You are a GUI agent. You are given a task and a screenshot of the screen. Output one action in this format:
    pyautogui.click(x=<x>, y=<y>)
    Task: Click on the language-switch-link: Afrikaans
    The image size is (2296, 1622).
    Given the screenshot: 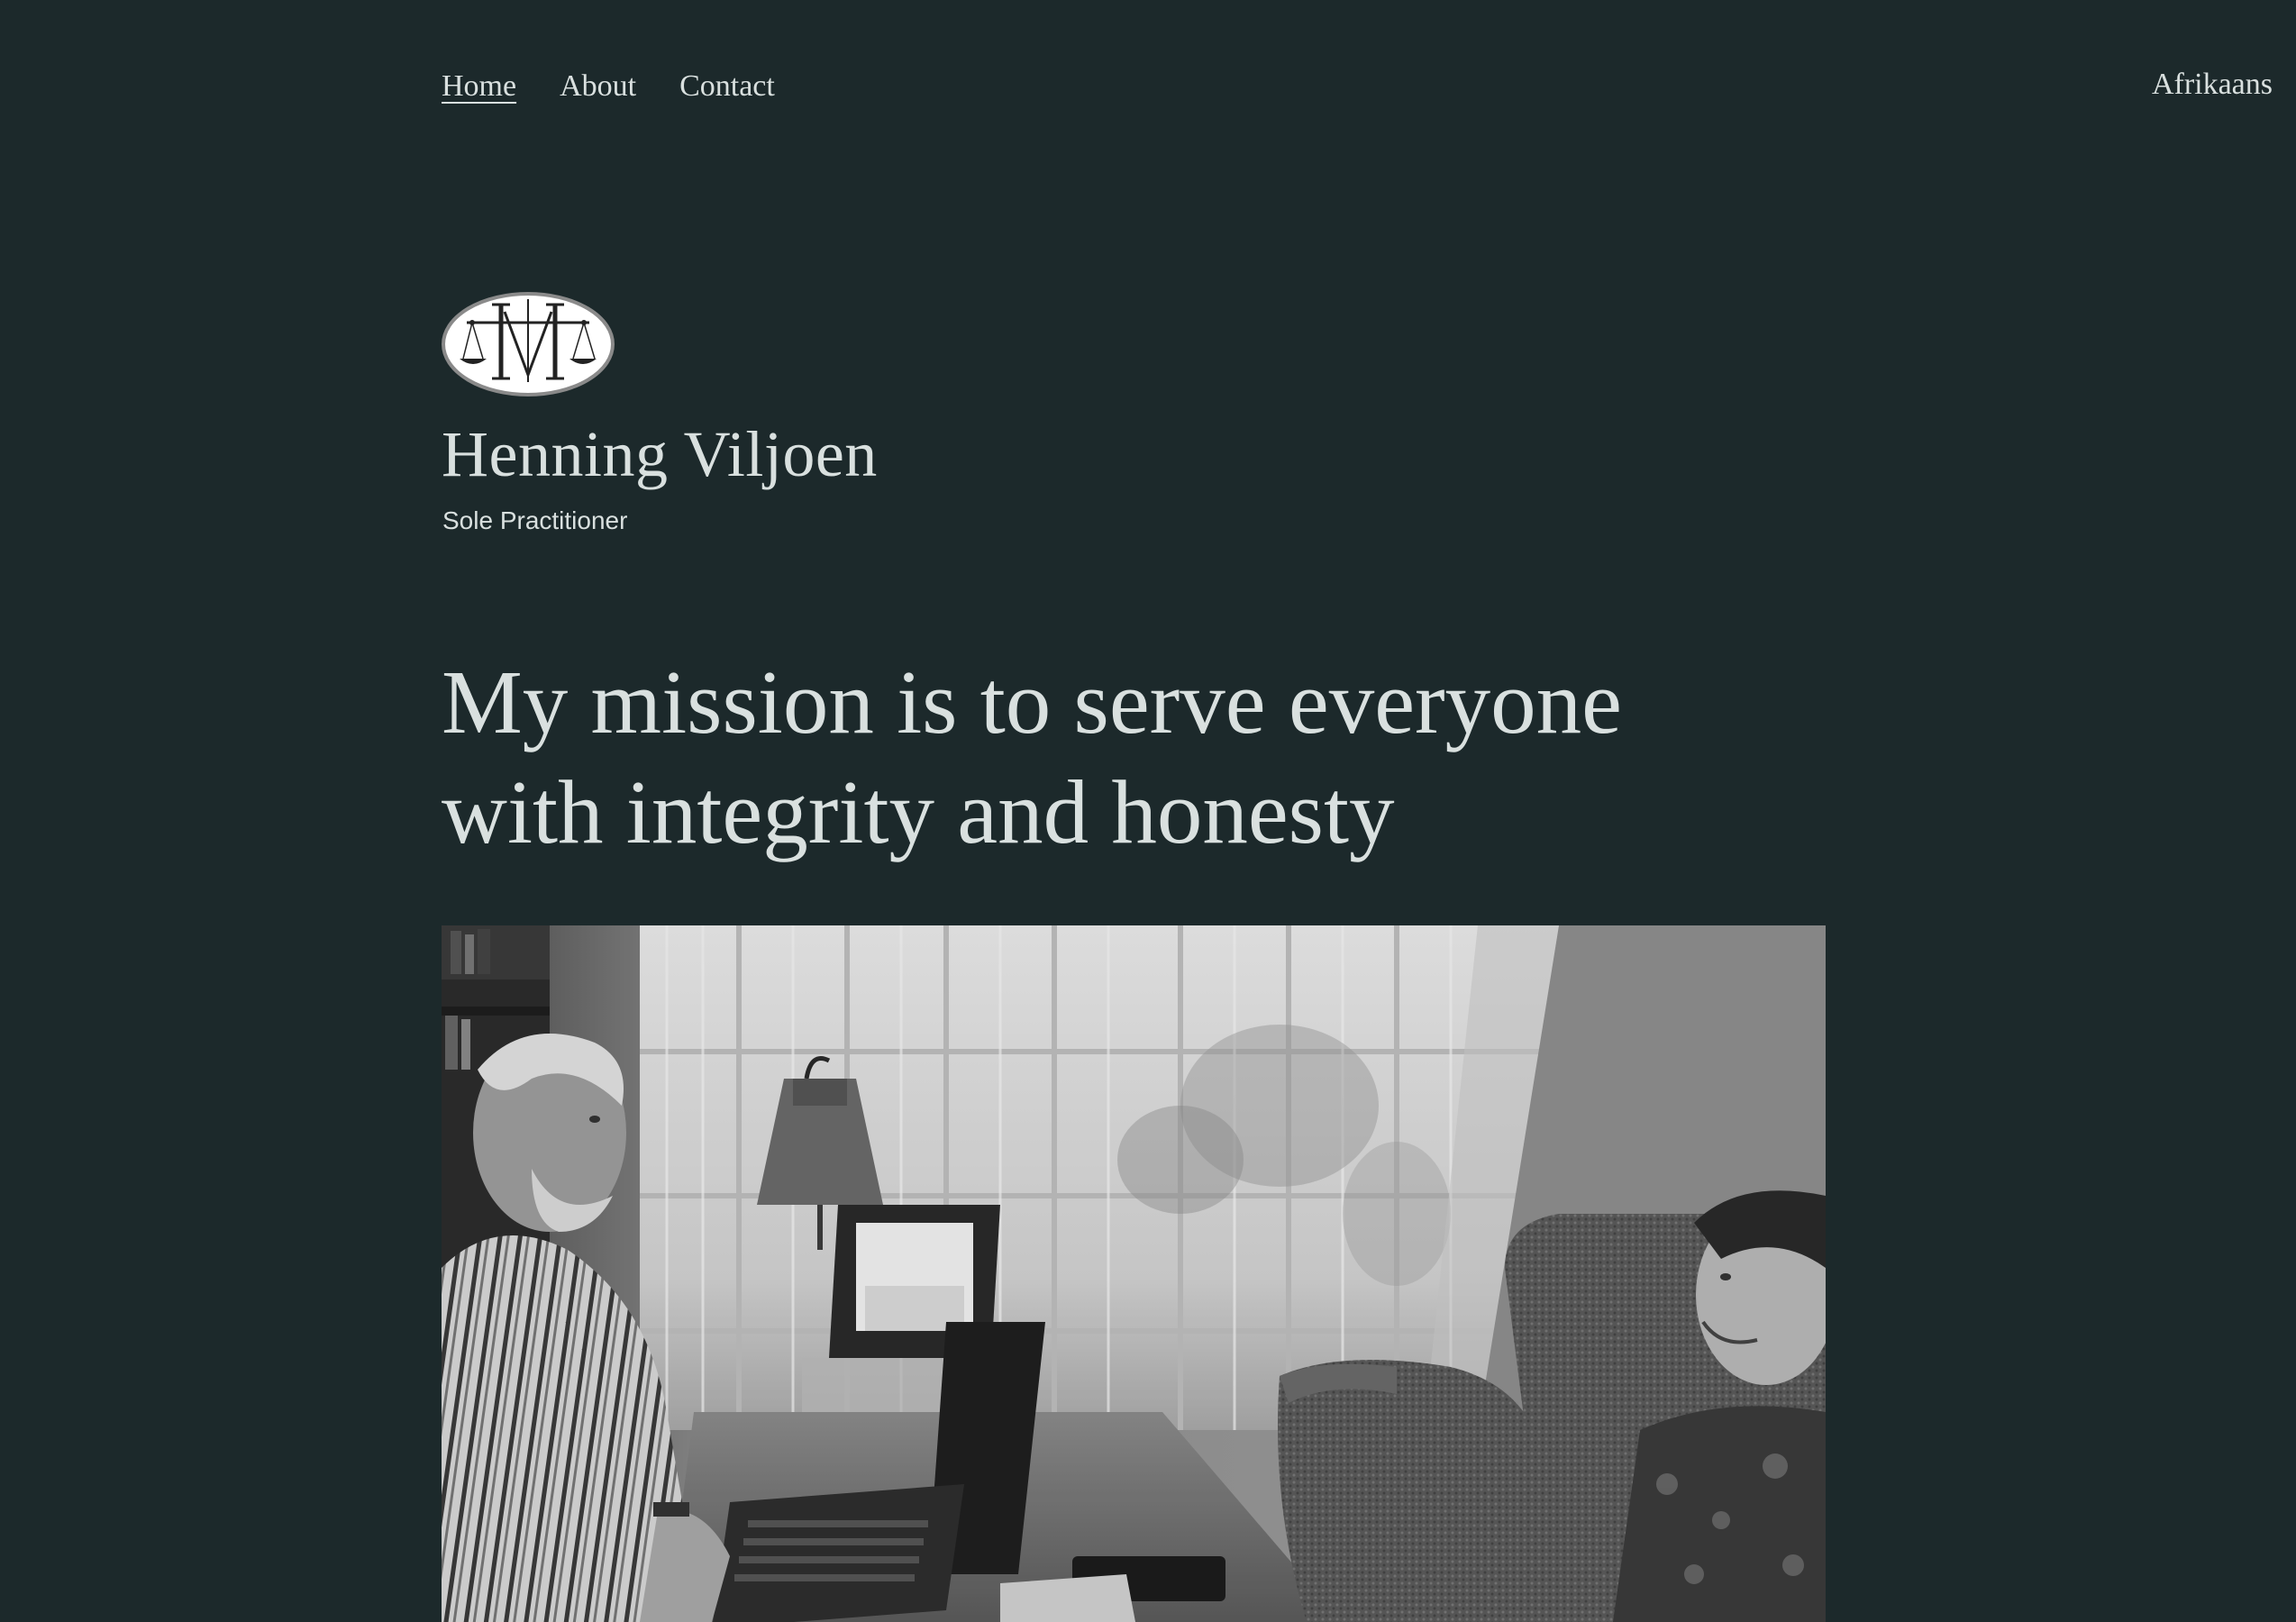 What is the action you would take?
    pyautogui.click(x=2213, y=84)
    